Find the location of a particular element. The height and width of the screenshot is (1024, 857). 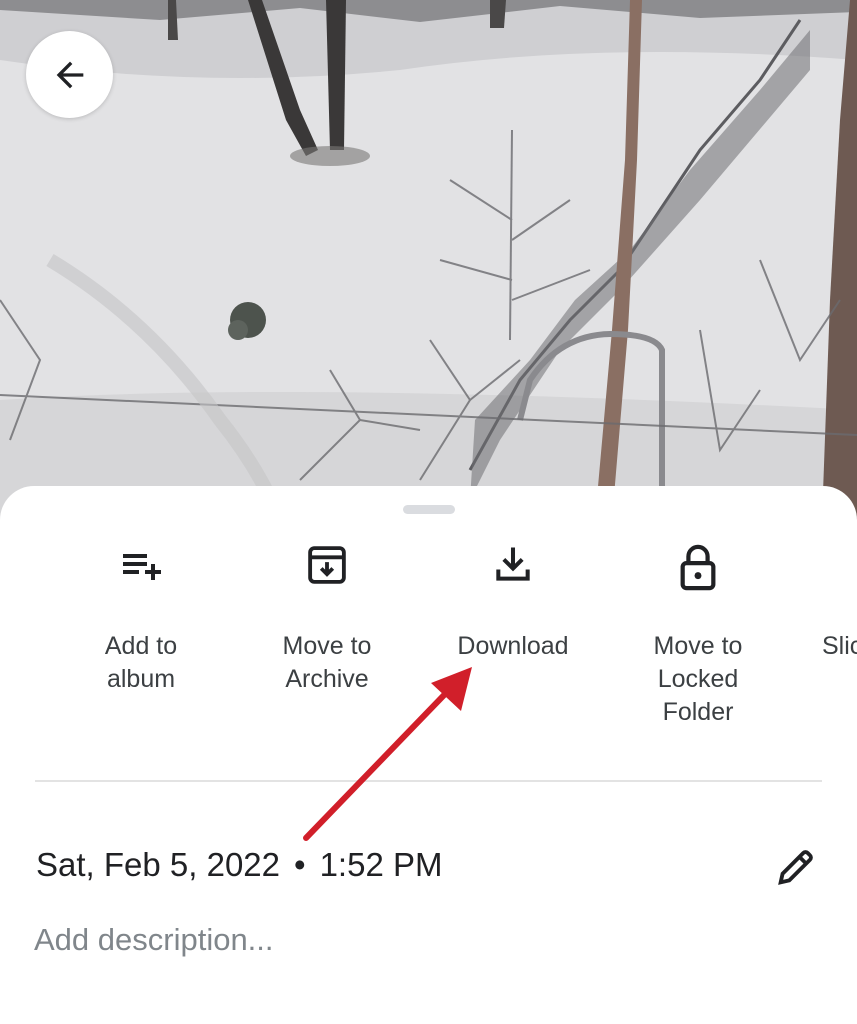

back-button is located at coordinates (69, 74).